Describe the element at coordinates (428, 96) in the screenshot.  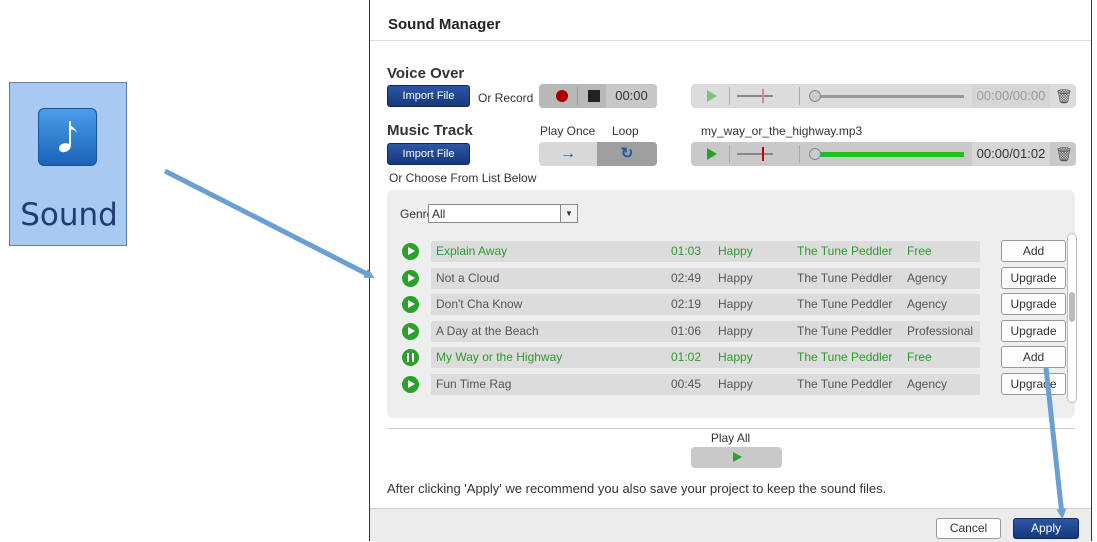
I see `voice-import-button: Import File` at that location.